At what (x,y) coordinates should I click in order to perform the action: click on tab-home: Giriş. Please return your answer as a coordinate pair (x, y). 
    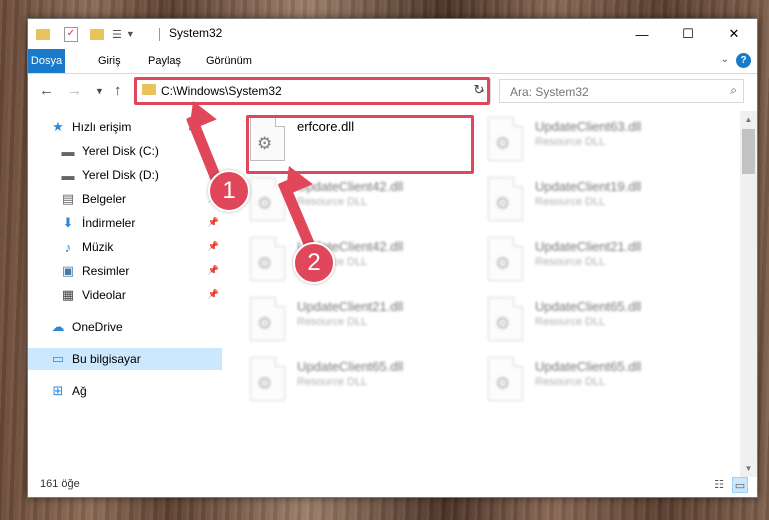
    Looking at the image, I should click on (109, 61).